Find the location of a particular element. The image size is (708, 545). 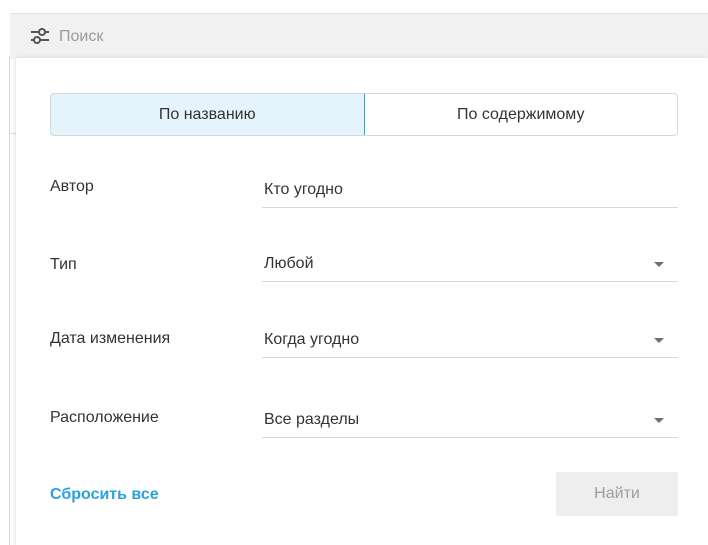

author-label: Автор is located at coordinates (72, 186).